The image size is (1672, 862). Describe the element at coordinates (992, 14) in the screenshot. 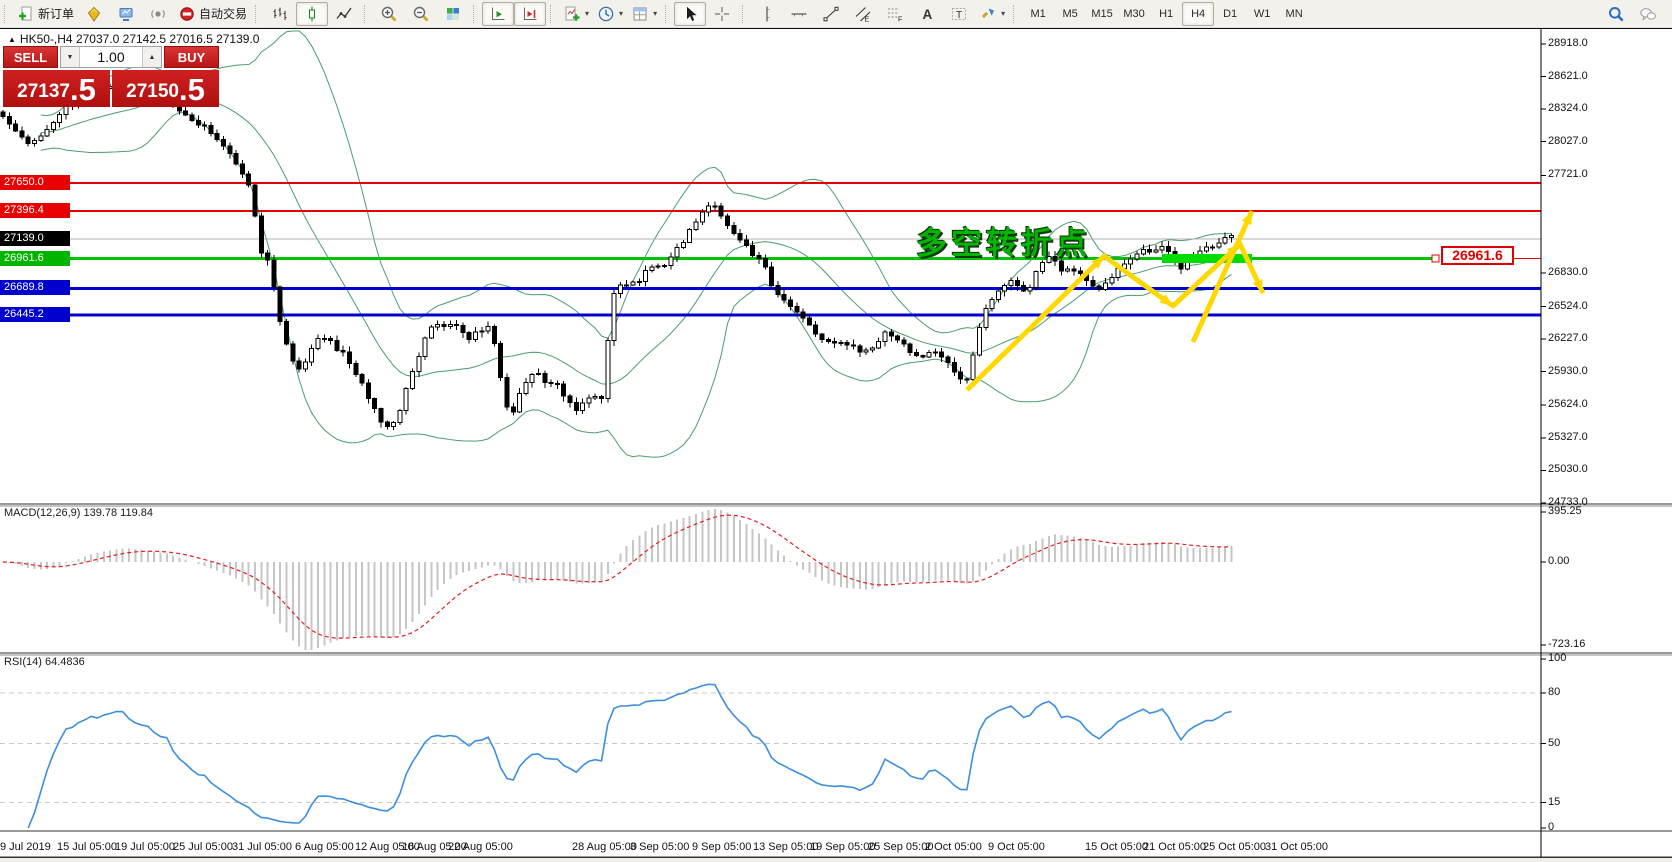

I see `arrows-button: ▾` at that location.